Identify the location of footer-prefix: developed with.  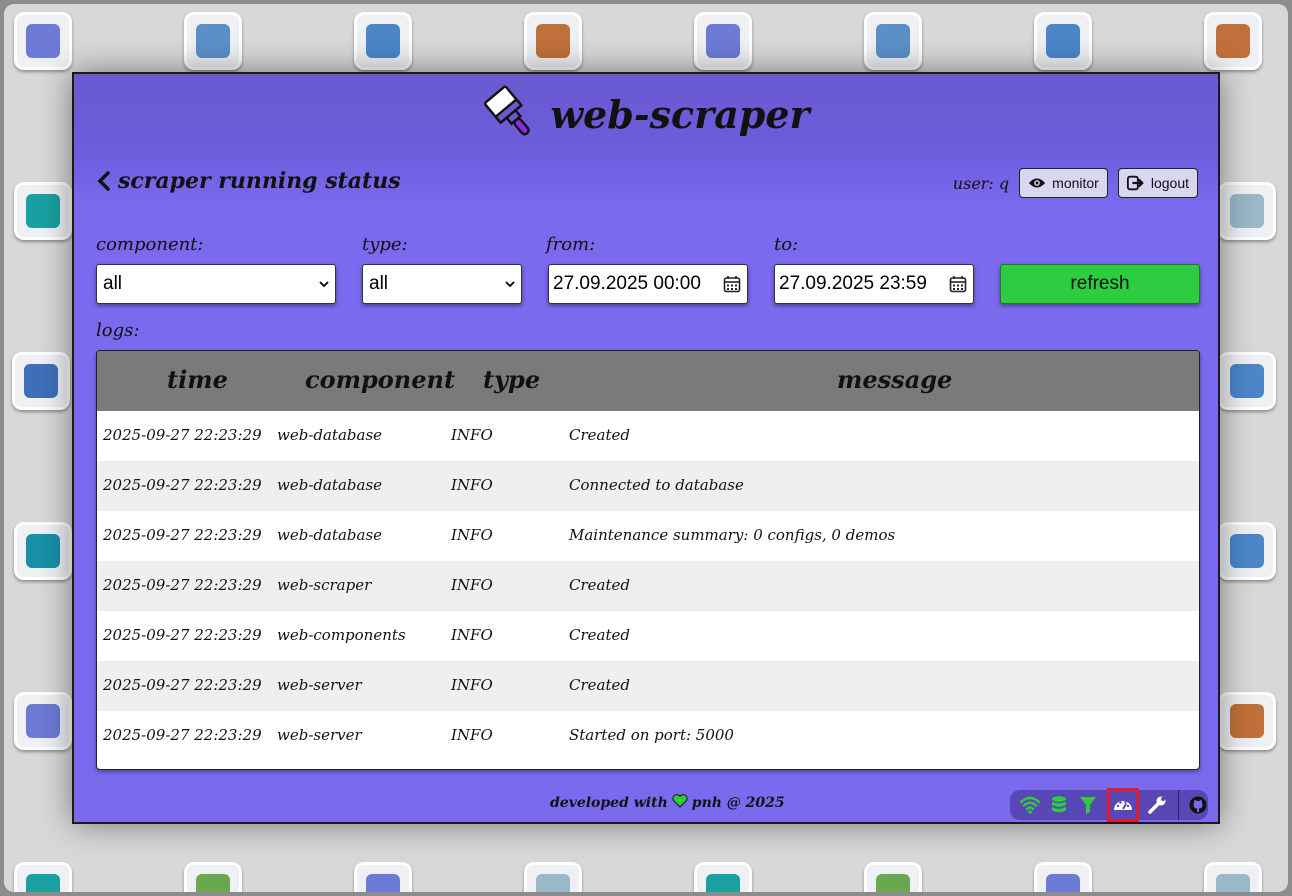
(609, 803).